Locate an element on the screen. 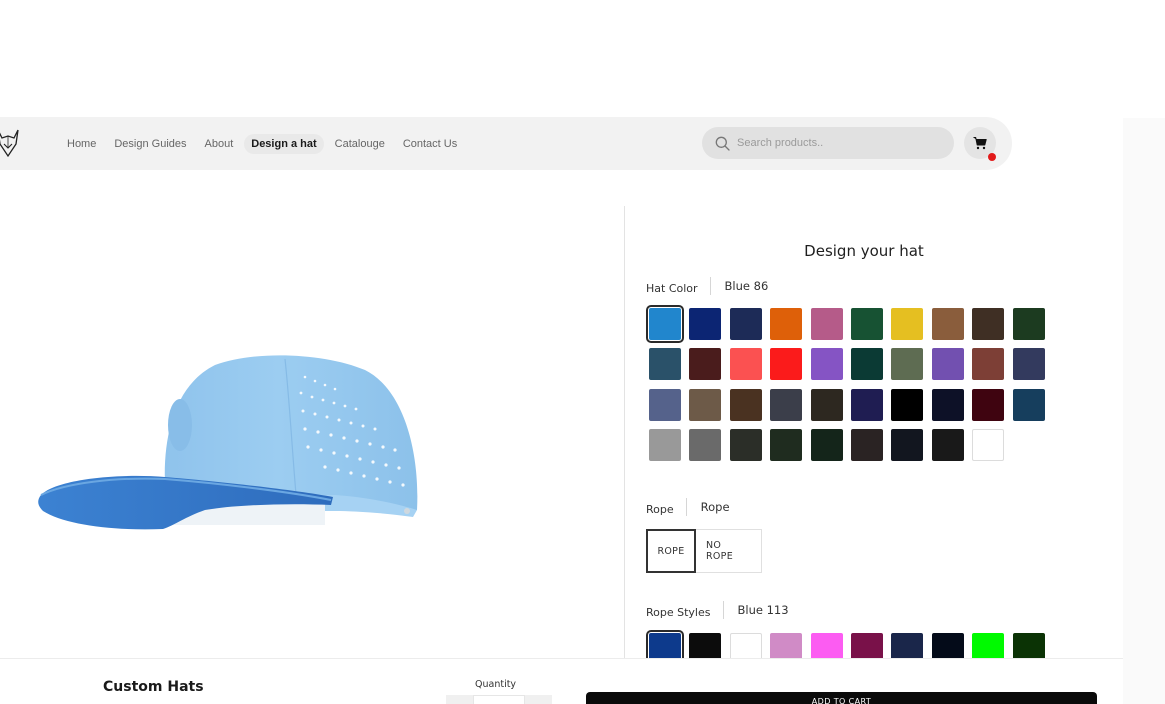 The height and width of the screenshot is (704, 1165). search-bar is located at coordinates (828, 143).